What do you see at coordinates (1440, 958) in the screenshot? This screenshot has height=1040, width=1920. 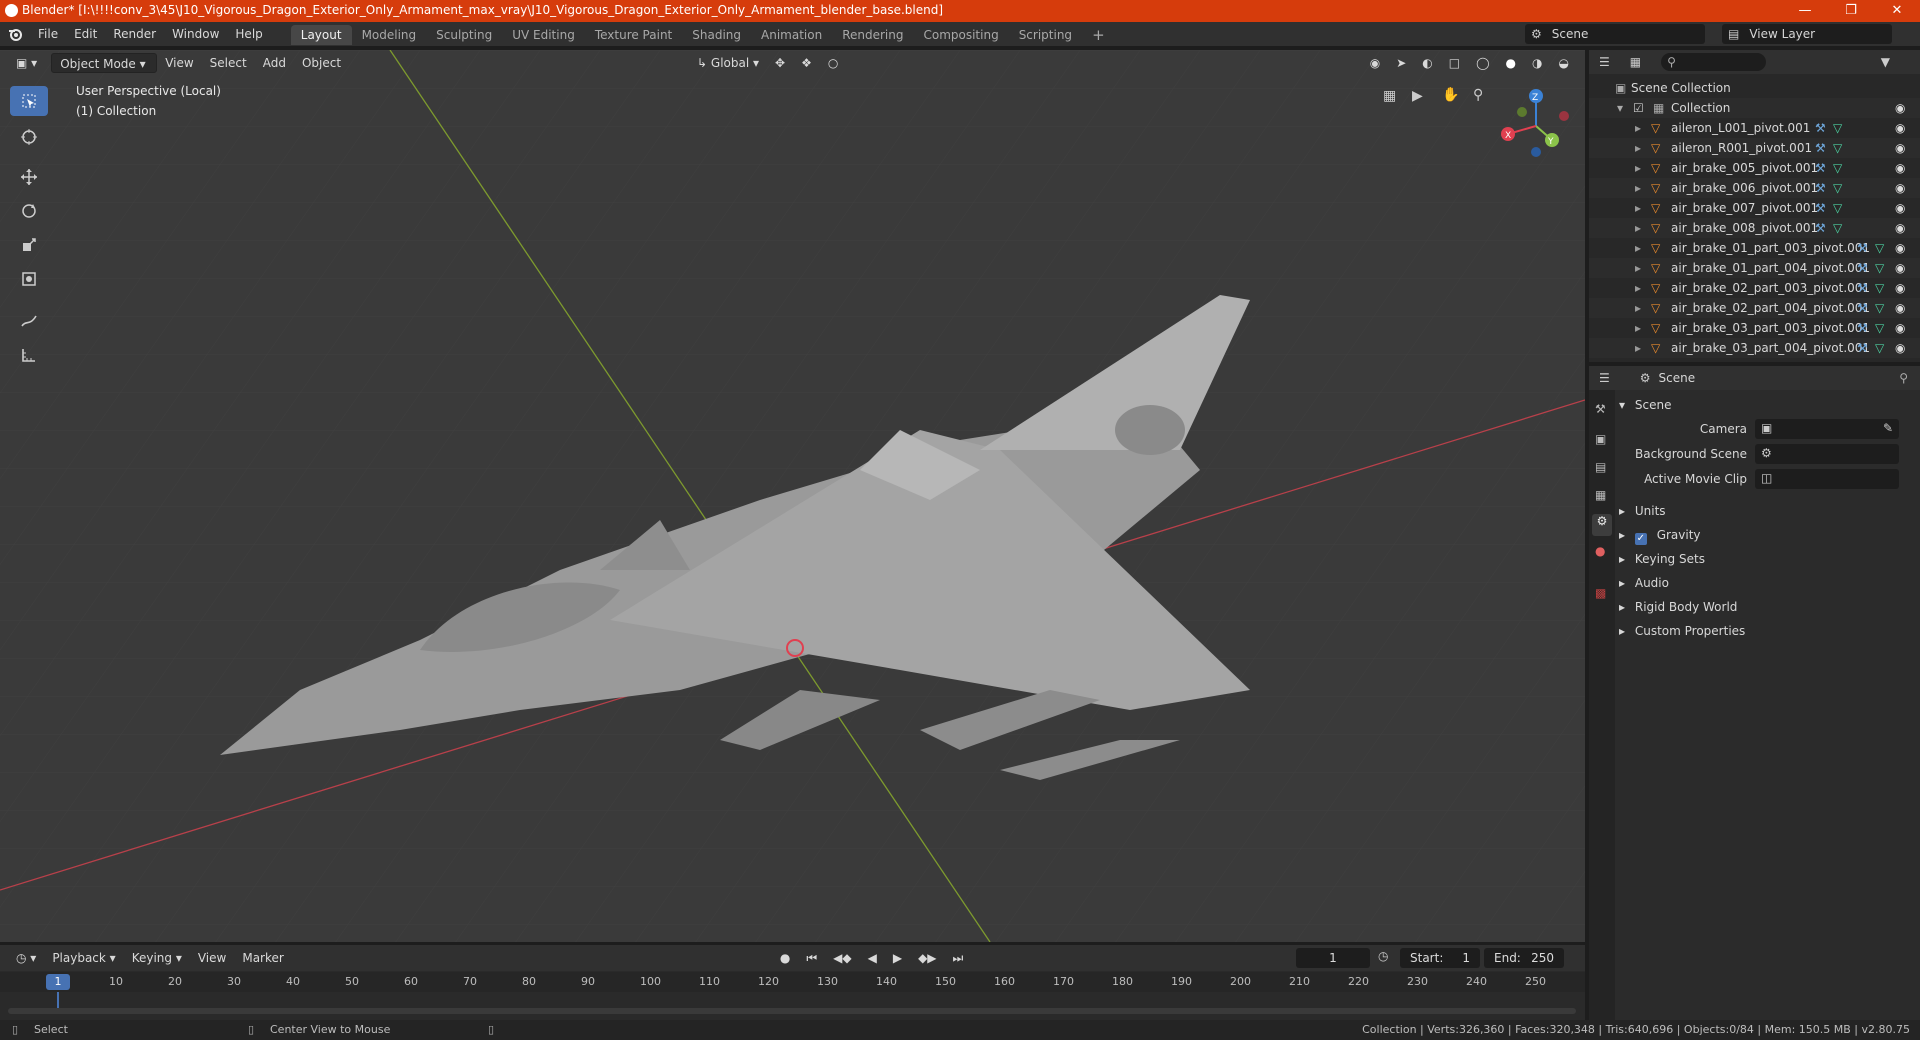 I see `start-frame-field: Start: 1` at bounding box center [1440, 958].